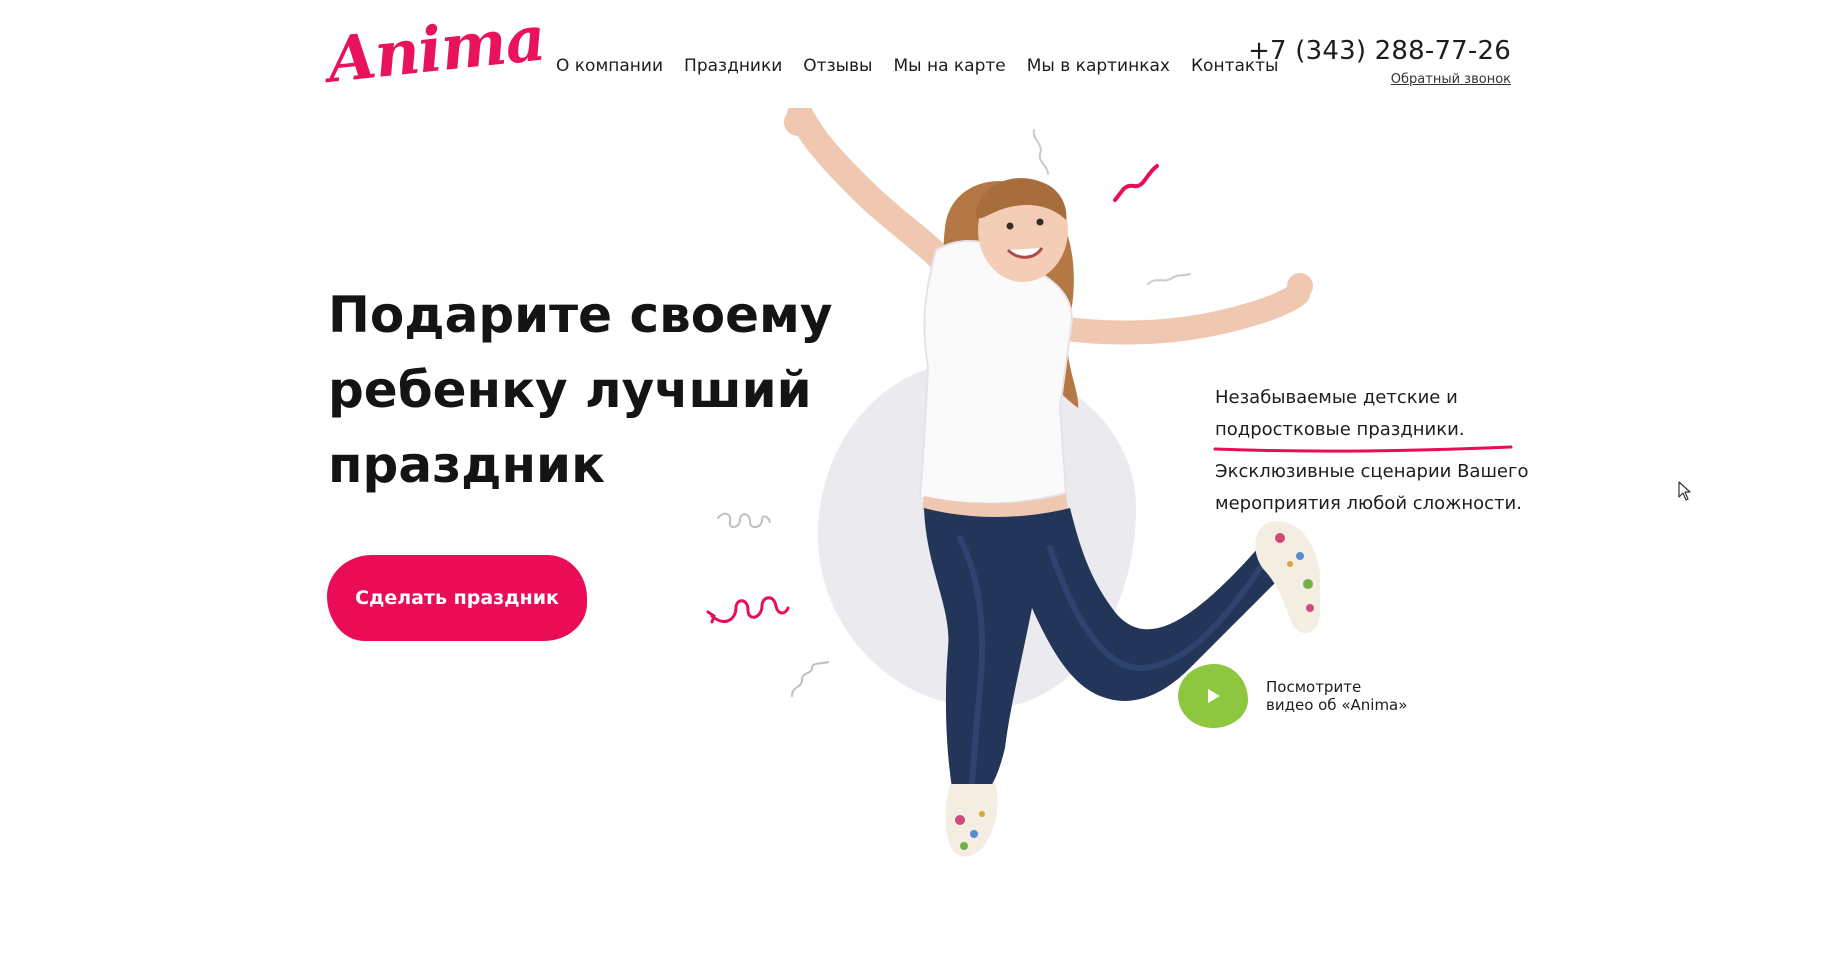 The width and height of the screenshot is (1848, 956). Describe the element at coordinates (1336, 397) in the screenshot. I see `description-line: Незабываемые детские и` at that location.